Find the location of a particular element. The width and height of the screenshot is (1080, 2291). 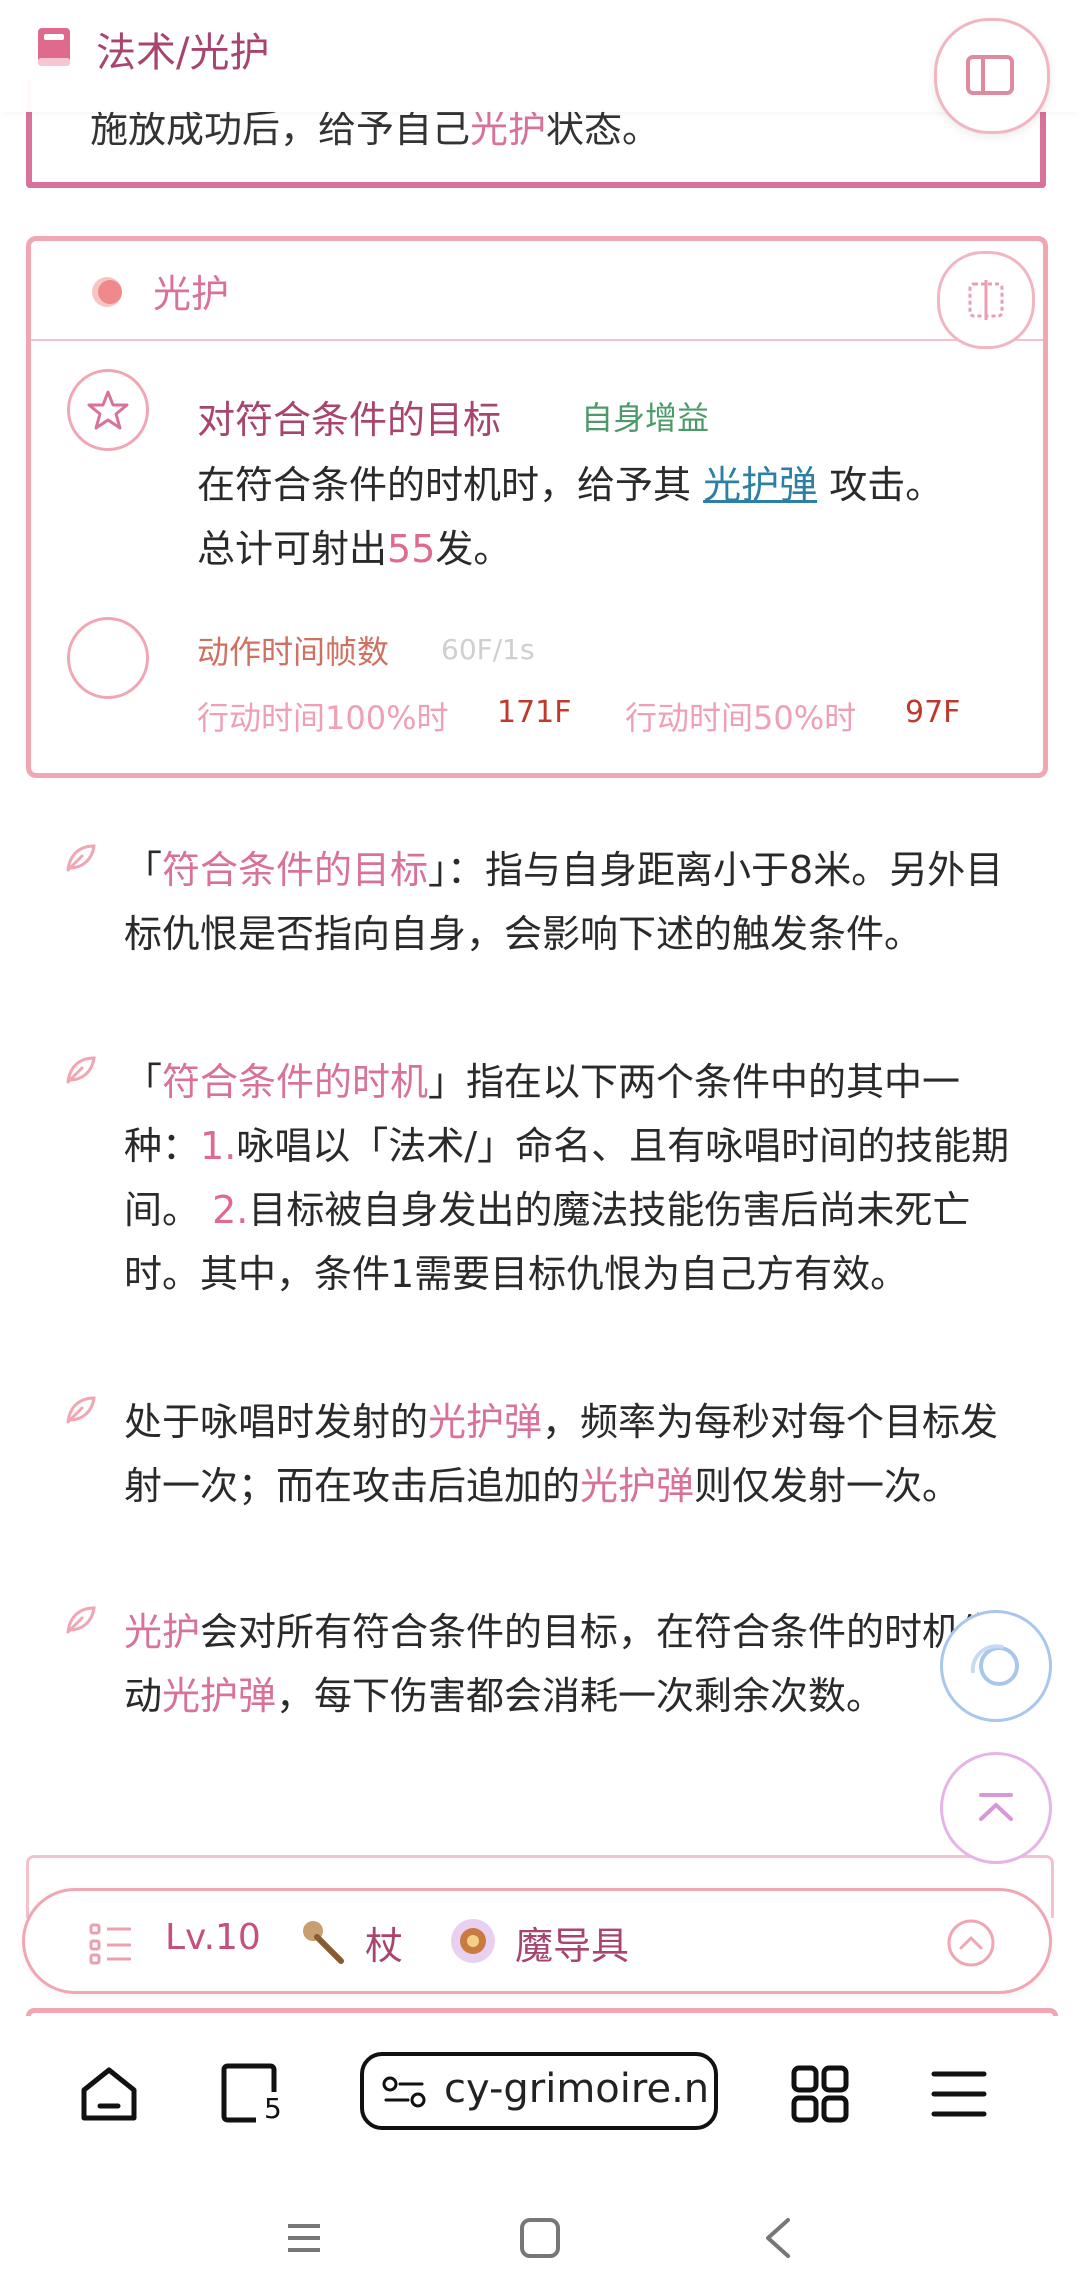

skill-description: 在符合条件的时机时，给予其 光护弹 攻击。 总计可射出55发。 is located at coordinates (570, 517).